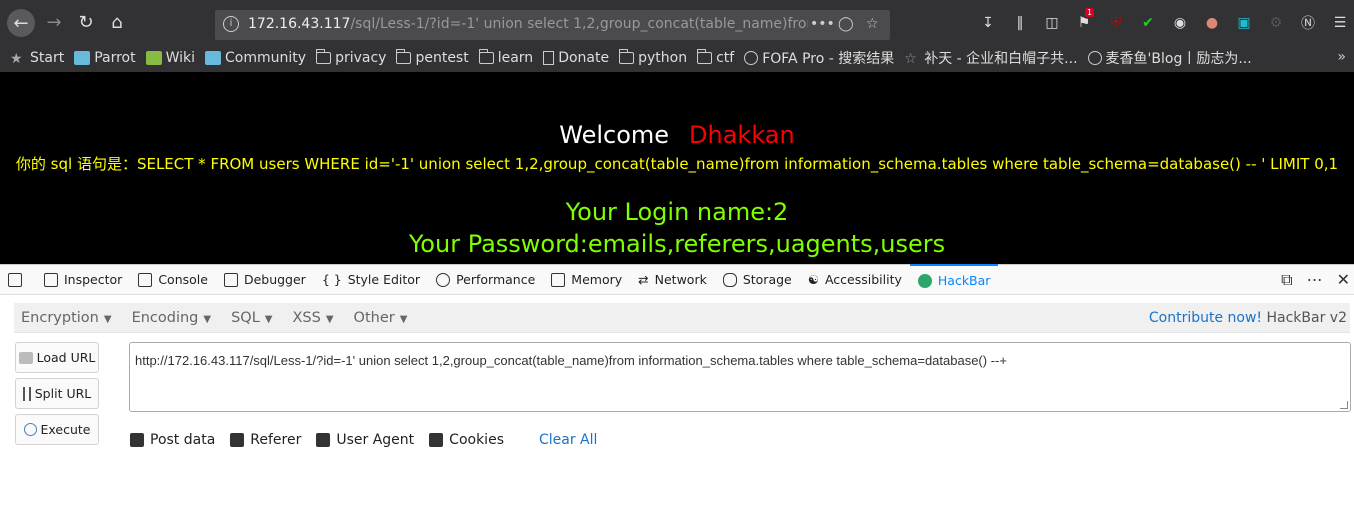 The height and width of the screenshot is (510, 1354). I want to click on more-options-icon: ⋯, so click(1315, 280).